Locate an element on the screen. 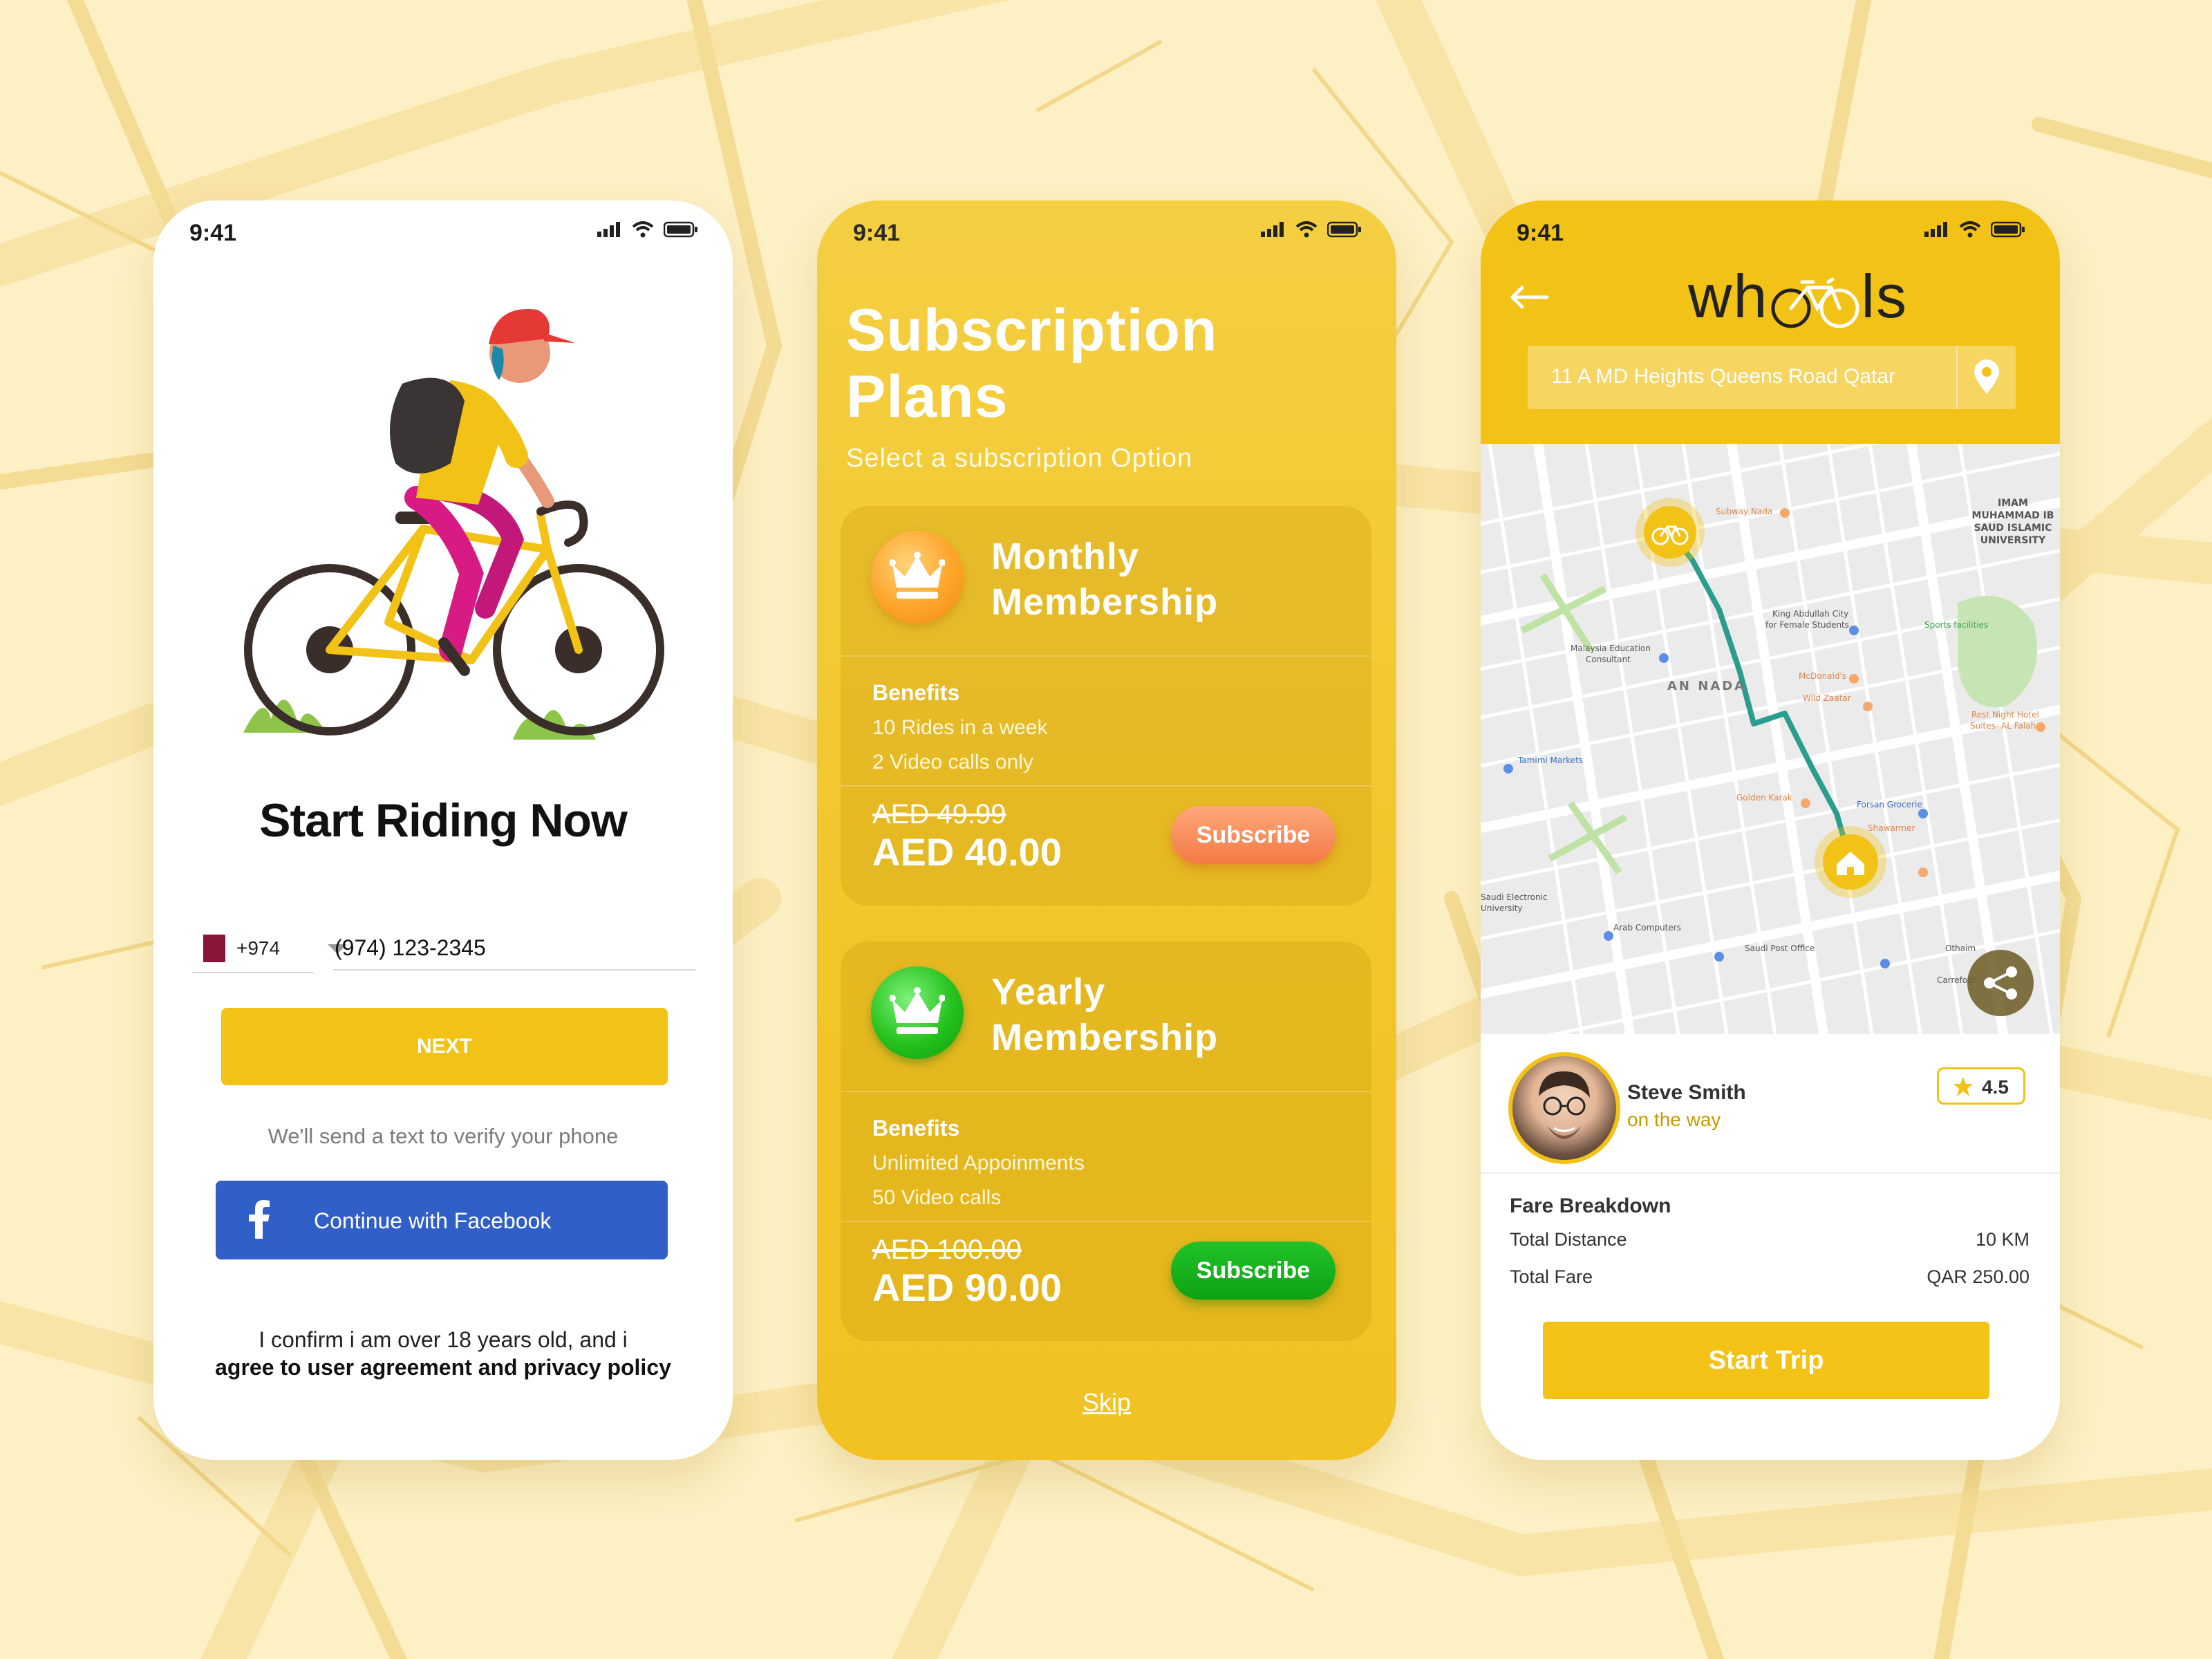 The width and height of the screenshot is (2212, 1659). country-code: +974 is located at coordinates (258, 948).